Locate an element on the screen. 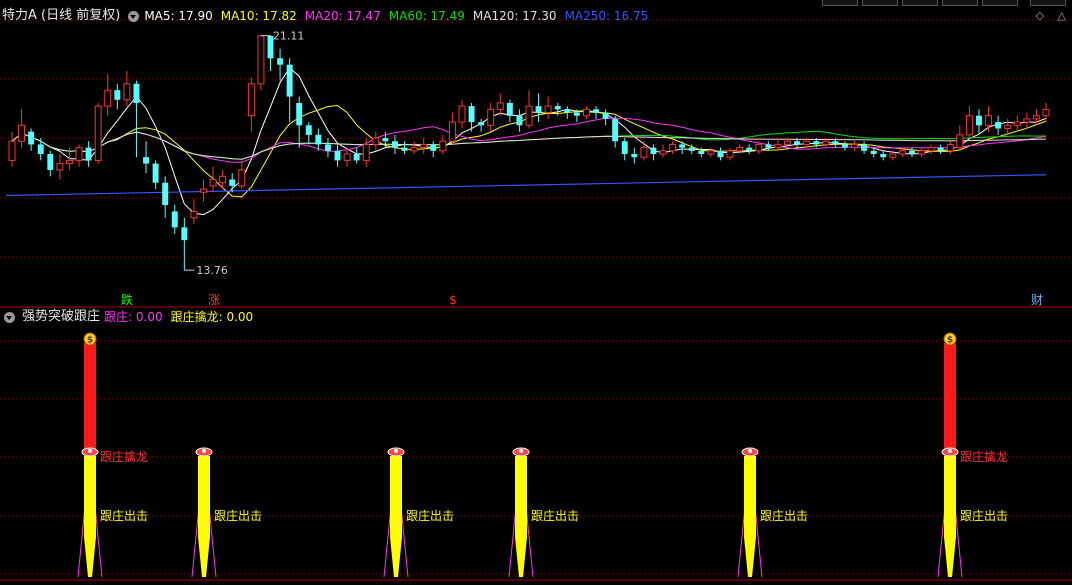  event-marker: 财 is located at coordinates (1037, 300).